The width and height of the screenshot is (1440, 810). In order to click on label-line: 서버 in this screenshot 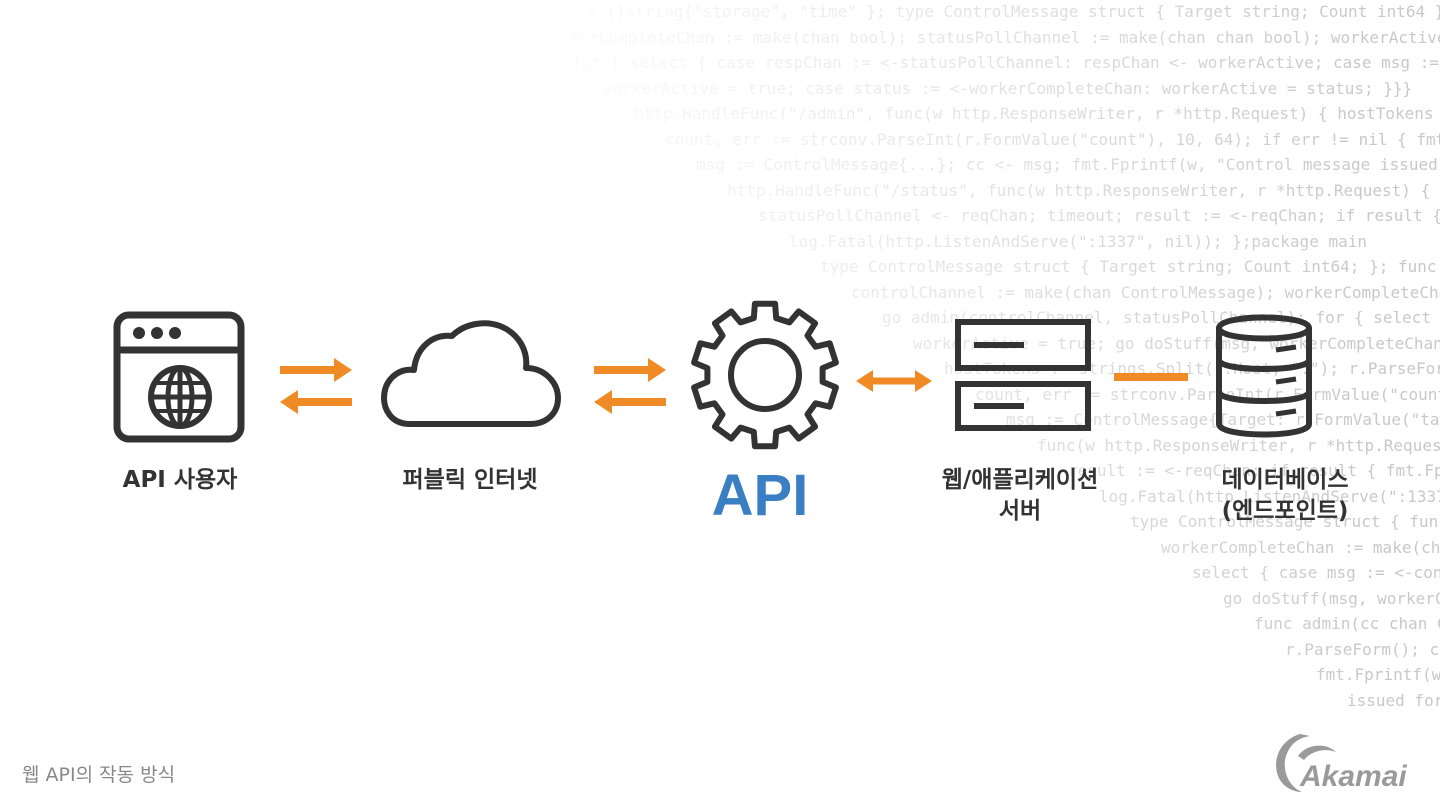, I will do `click(1020, 511)`.